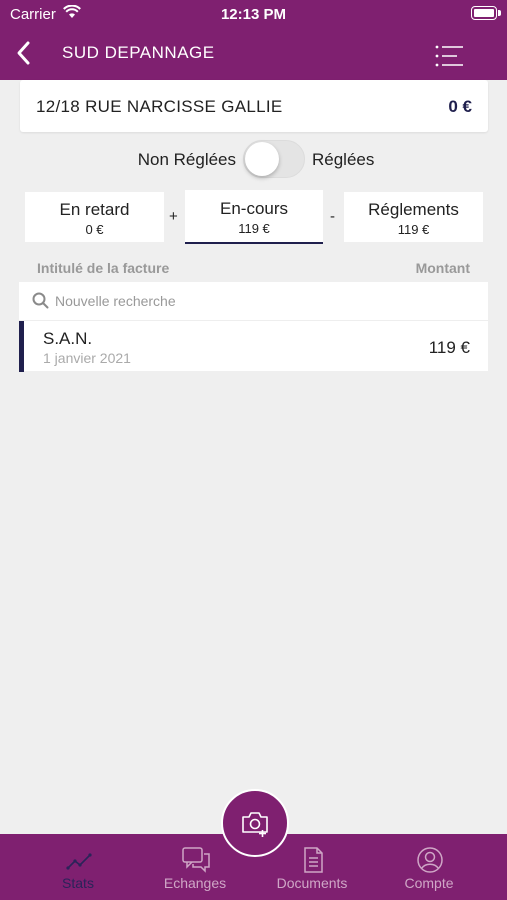 This screenshot has width=507, height=900. What do you see at coordinates (262, 159) in the screenshot?
I see `toggle-knob` at bounding box center [262, 159].